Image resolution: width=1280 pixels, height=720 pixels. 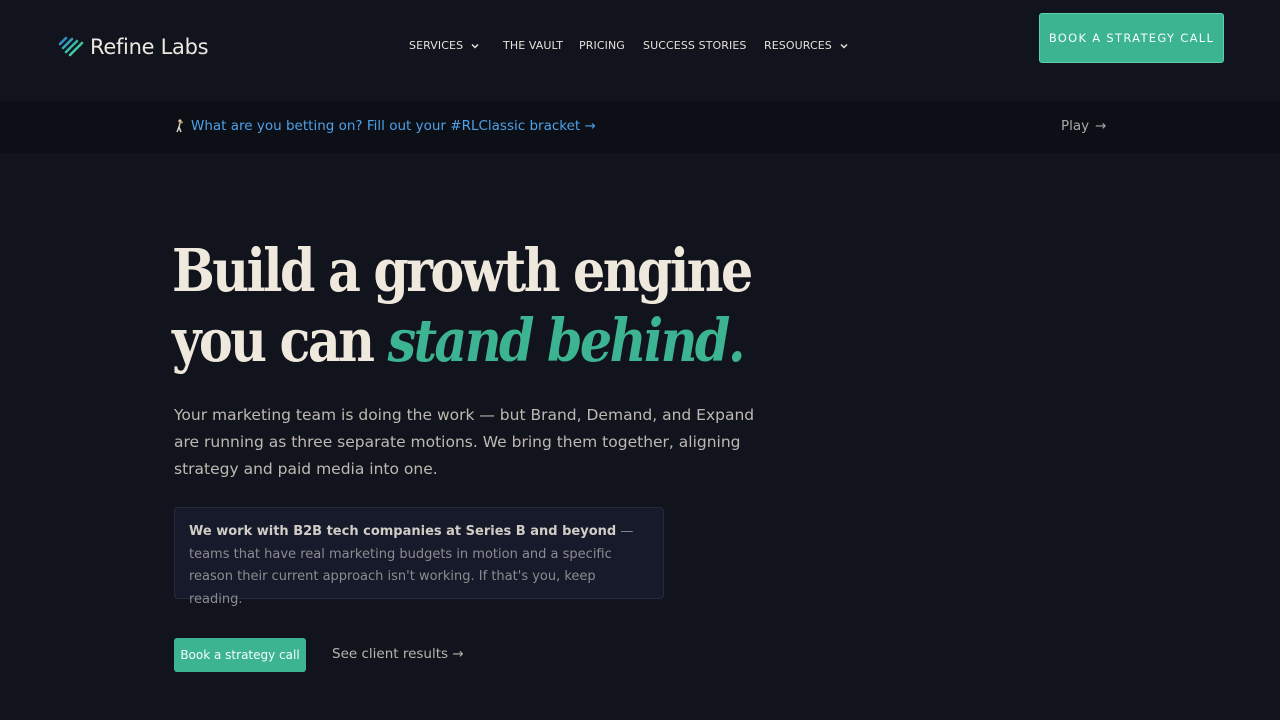 I want to click on book-strategy-call-hero-button: Book a strategy call, so click(x=240, y=655).